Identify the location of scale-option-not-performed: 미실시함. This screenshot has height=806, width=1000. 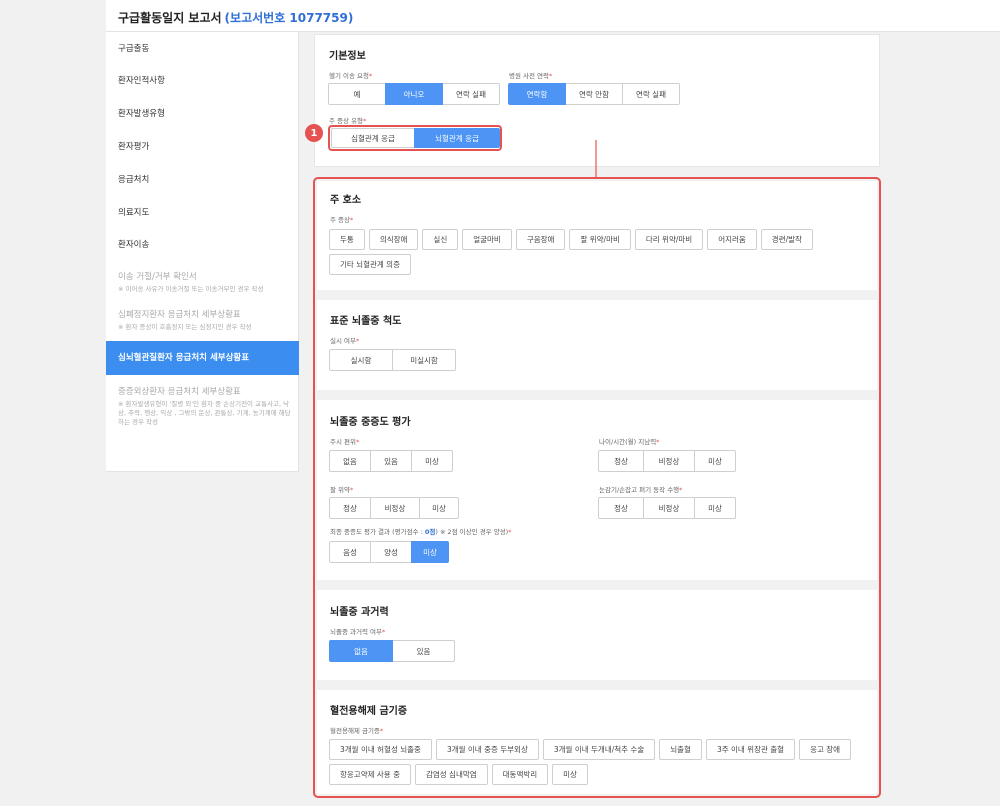
(424, 360).